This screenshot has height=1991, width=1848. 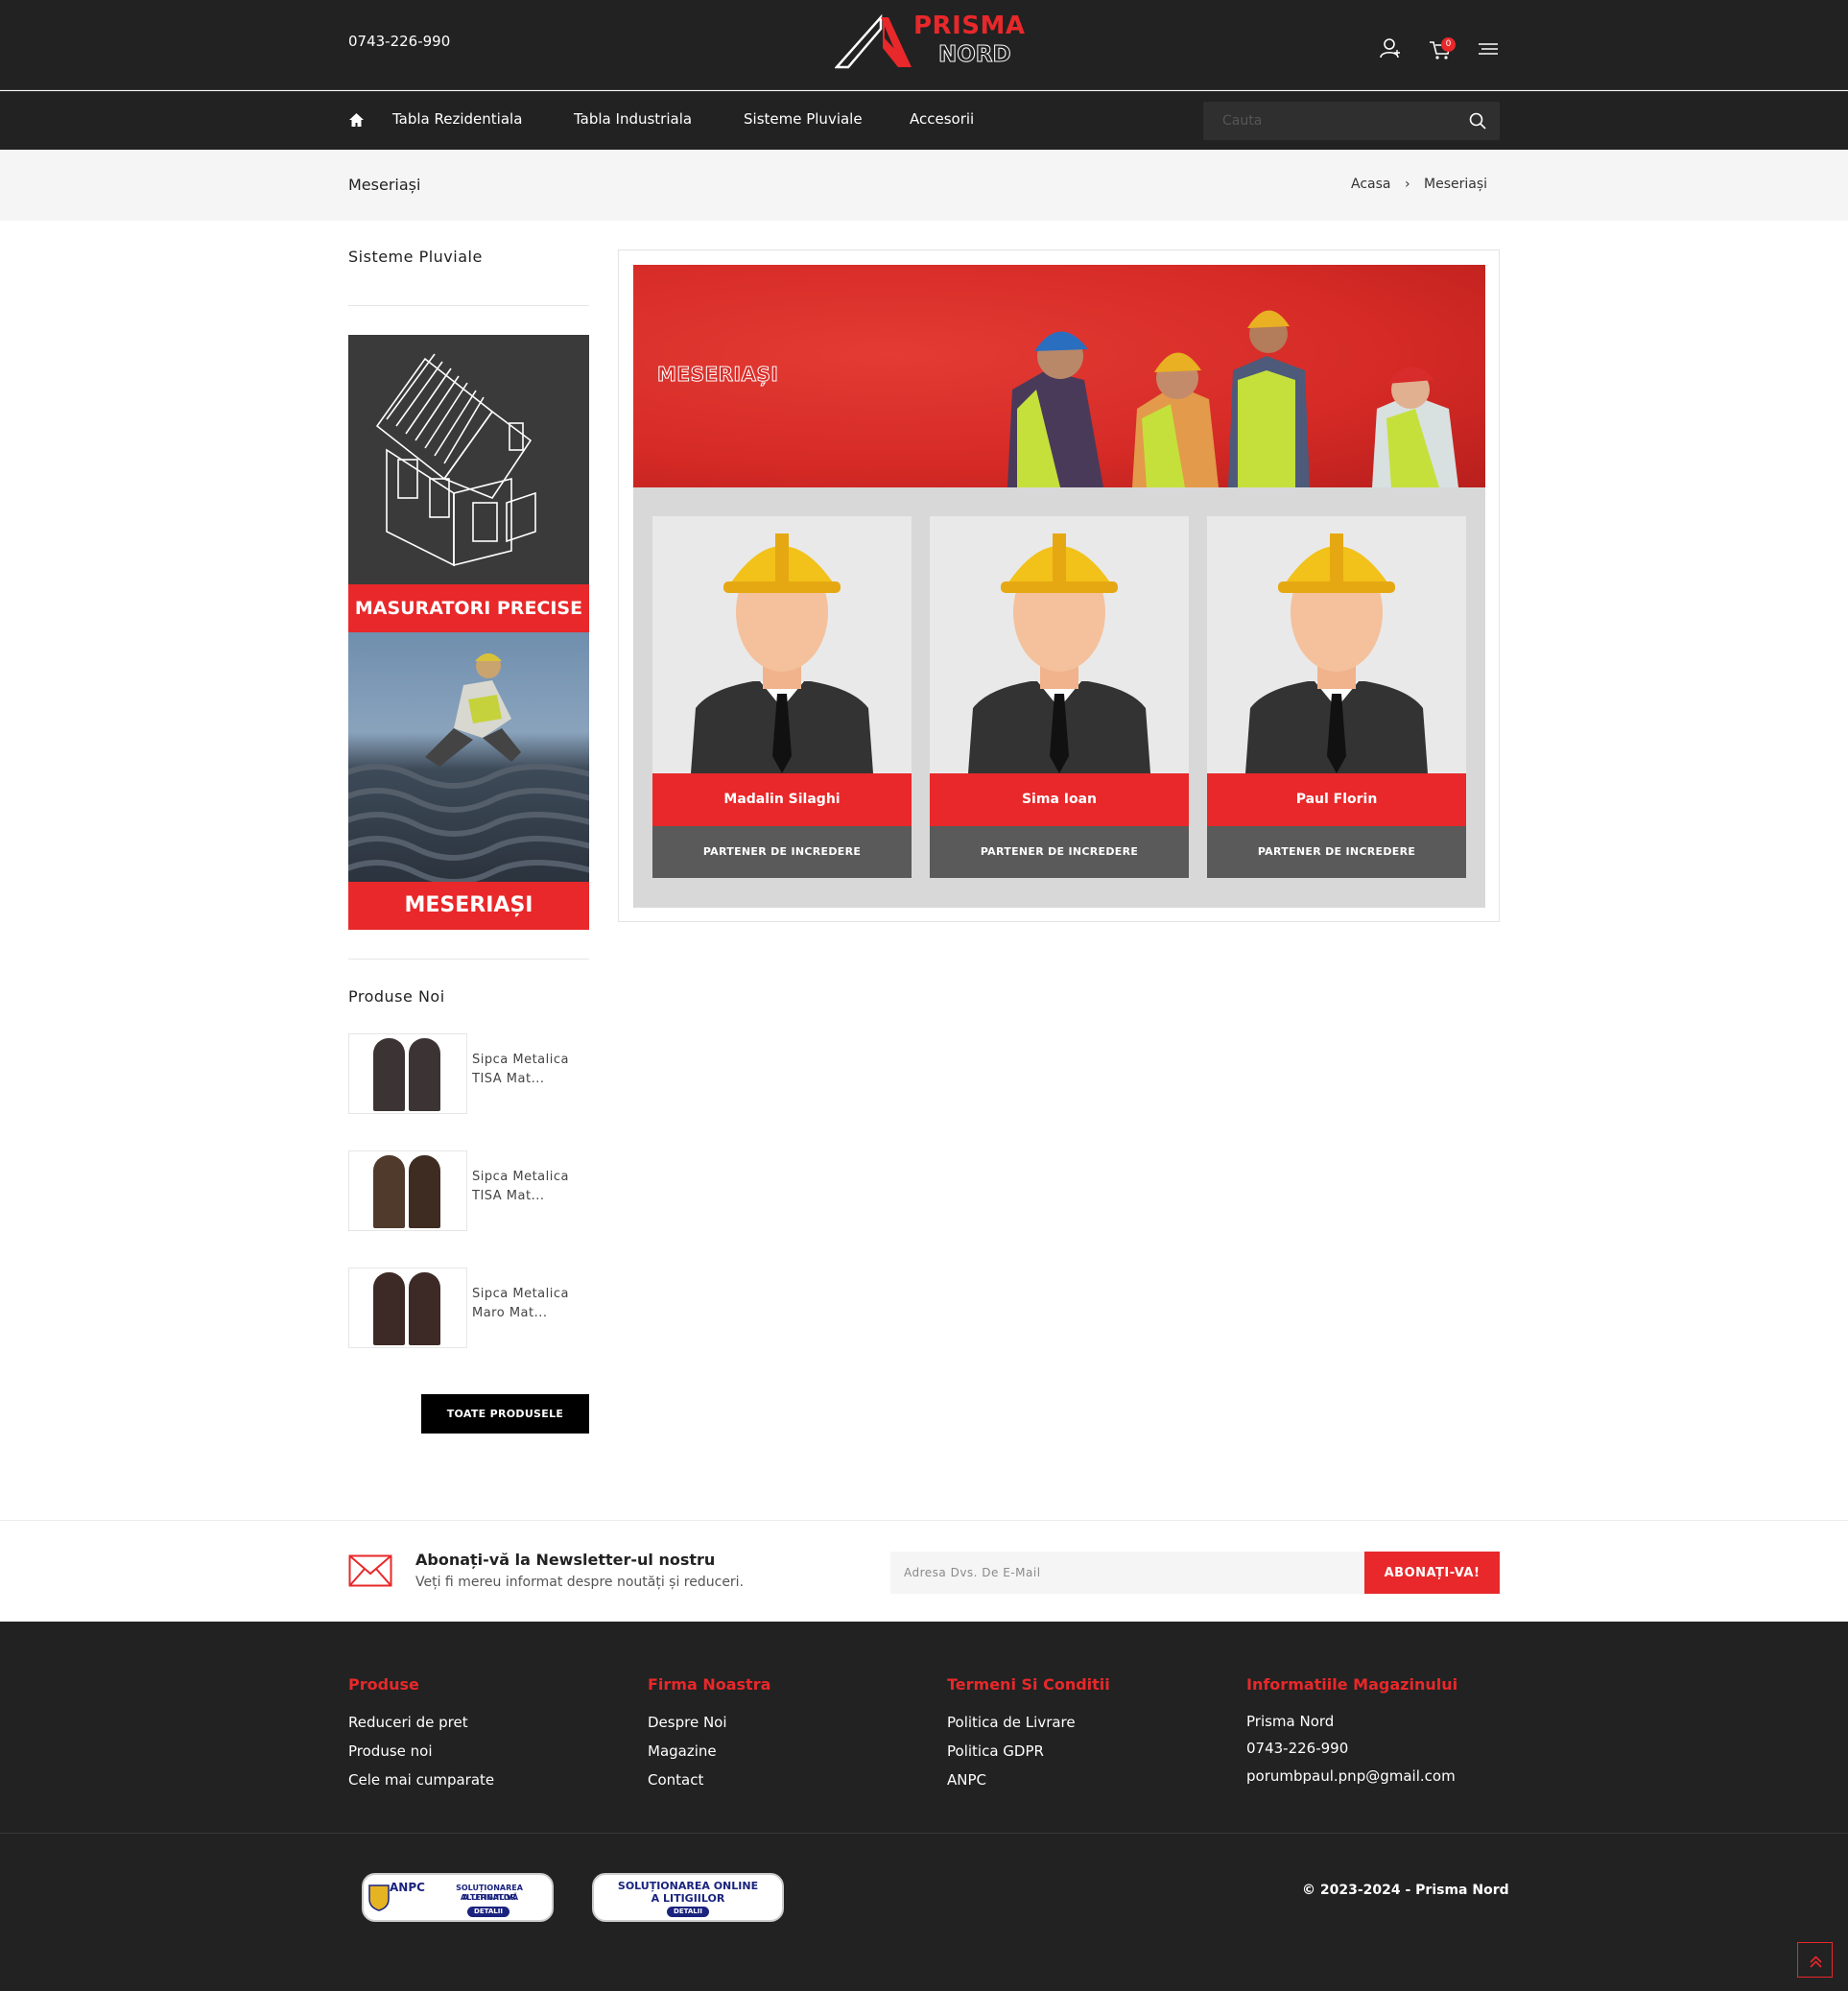 What do you see at coordinates (1432, 1573) in the screenshot?
I see `newsletter-subscribe-button: ABONAȚI-VA!` at bounding box center [1432, 1573].